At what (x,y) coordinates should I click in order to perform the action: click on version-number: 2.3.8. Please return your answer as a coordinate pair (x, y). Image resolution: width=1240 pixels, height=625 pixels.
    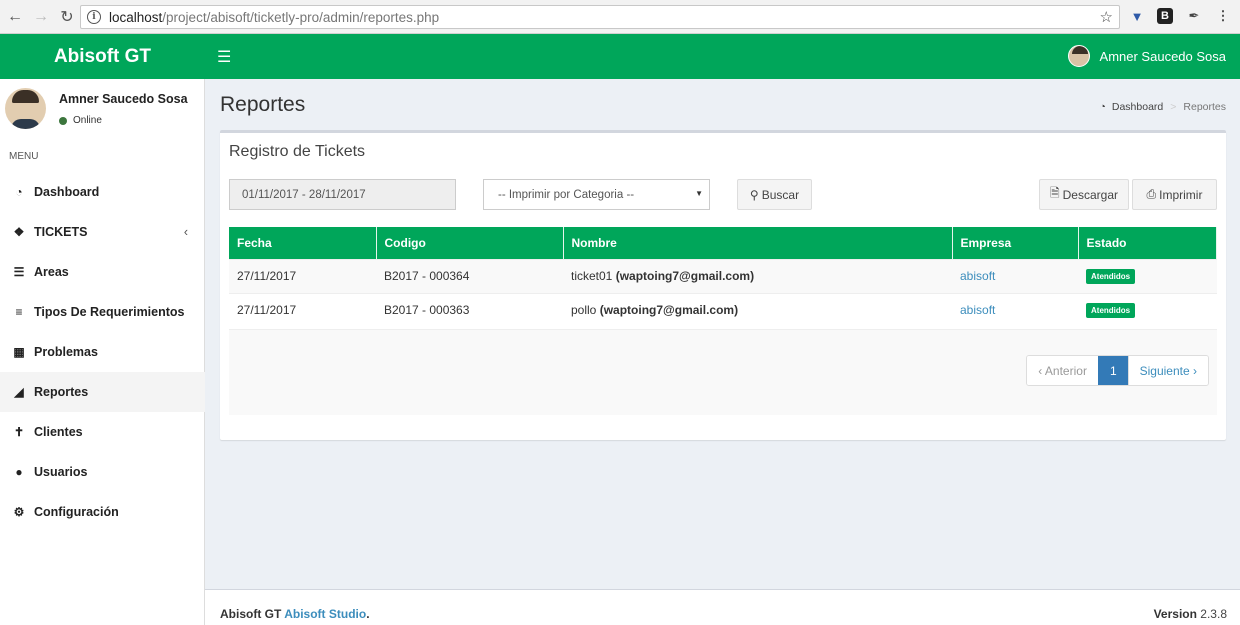
    Looking at the image, I should click on (1213, 614).